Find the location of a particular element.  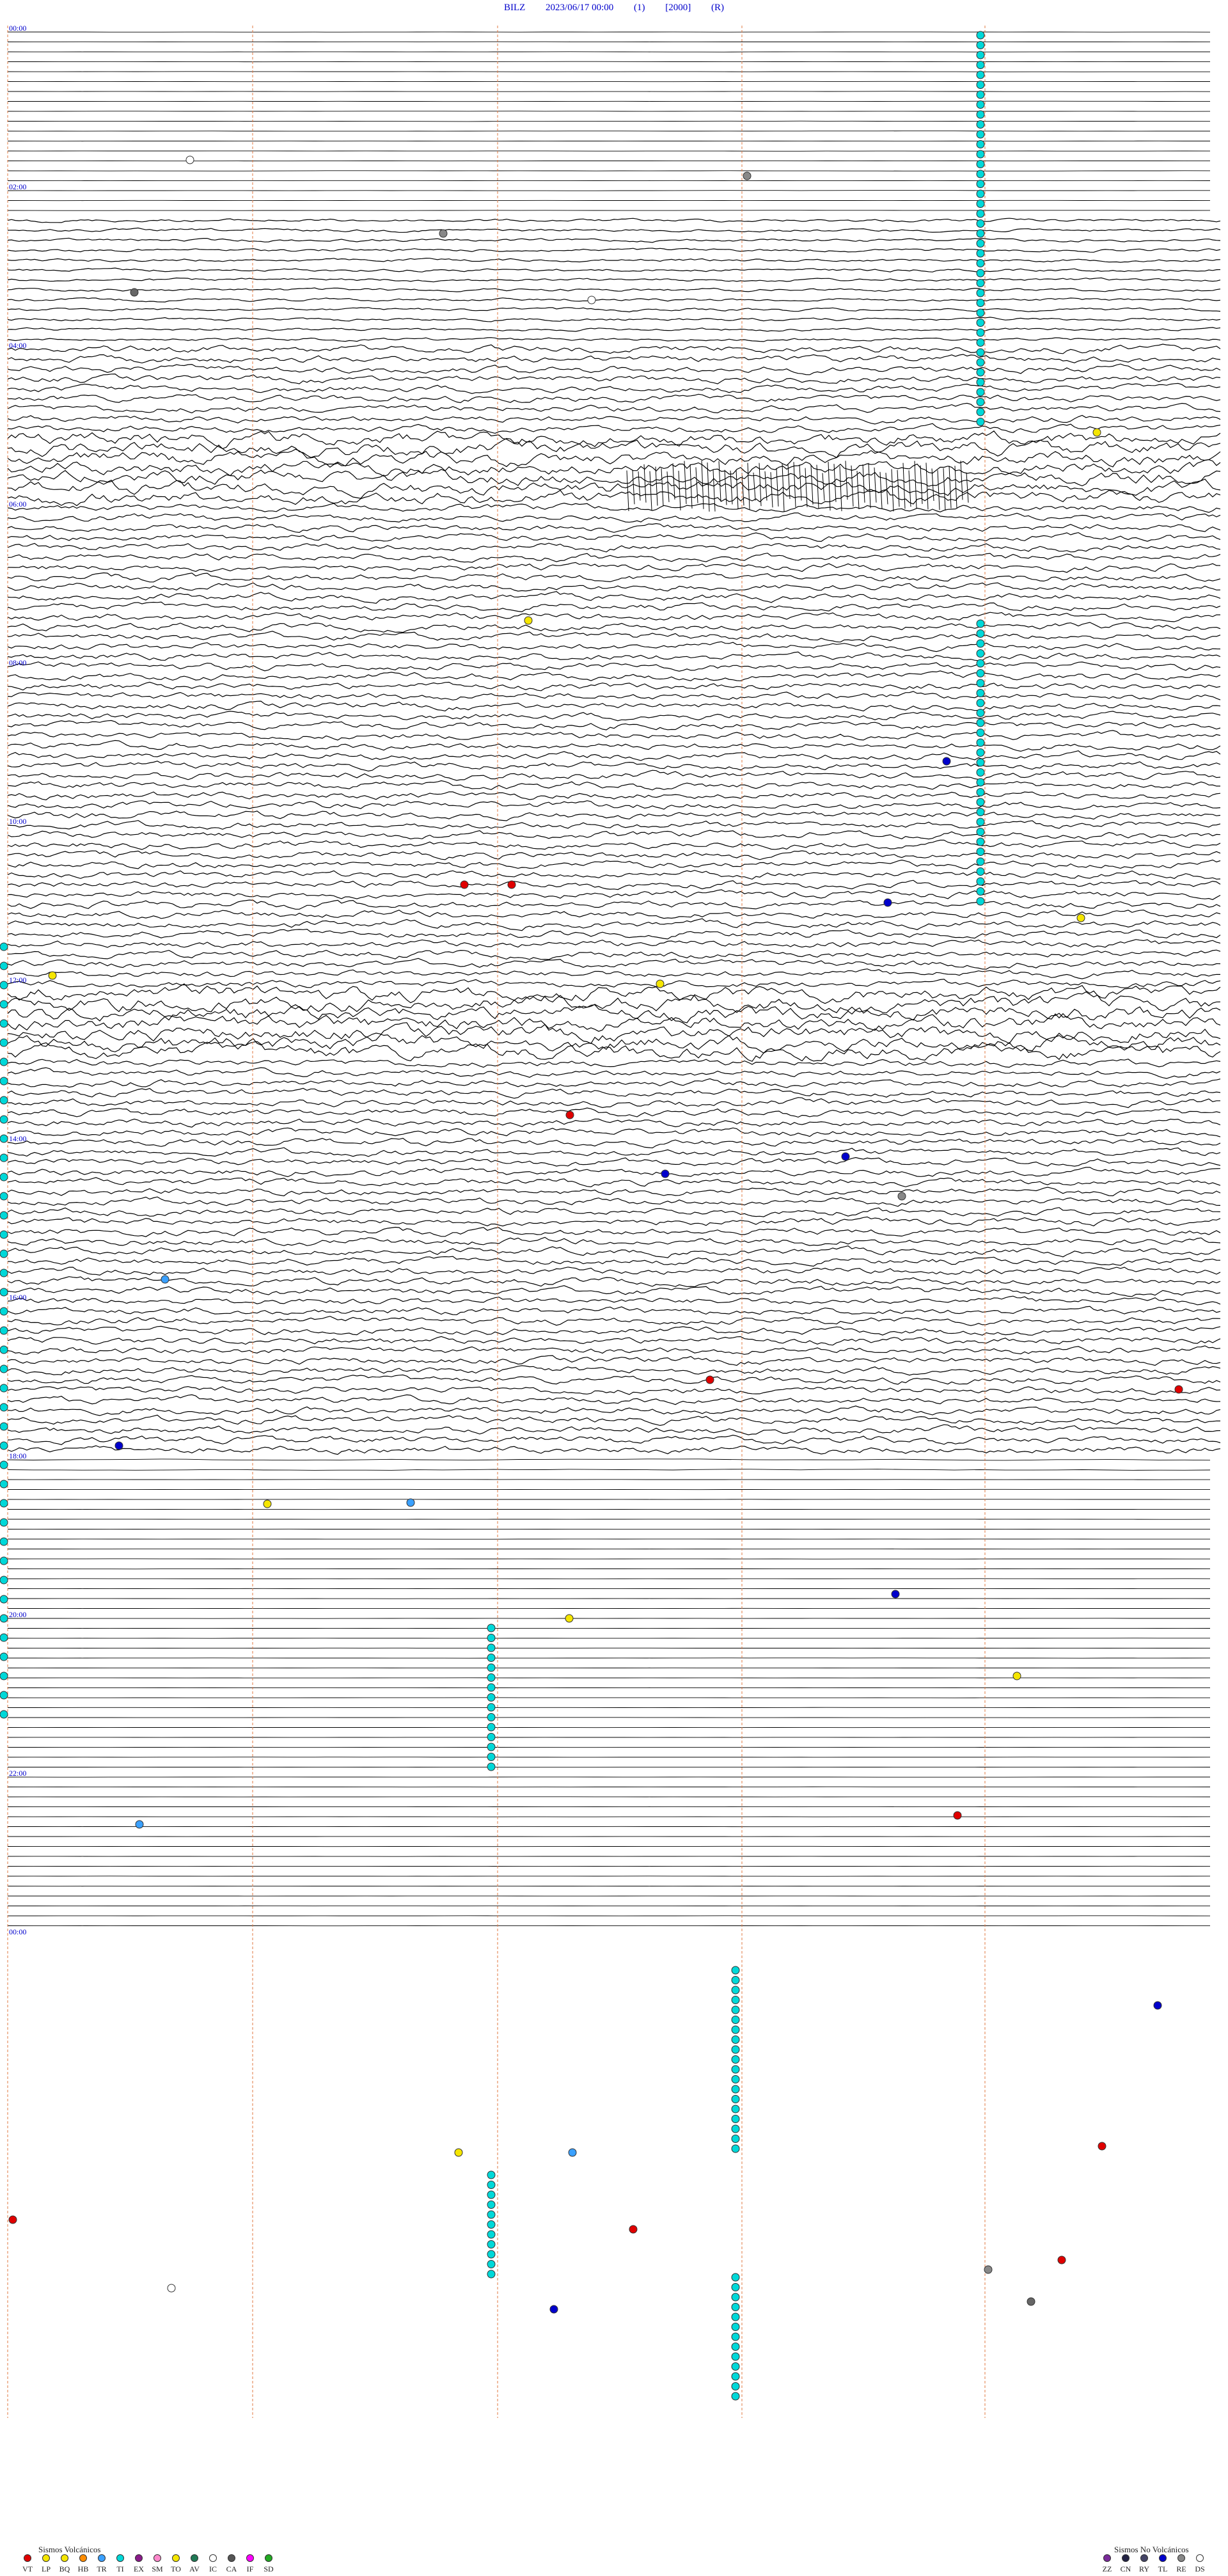

legend-item-ry: RY is located at coordinates (1144, 2564).